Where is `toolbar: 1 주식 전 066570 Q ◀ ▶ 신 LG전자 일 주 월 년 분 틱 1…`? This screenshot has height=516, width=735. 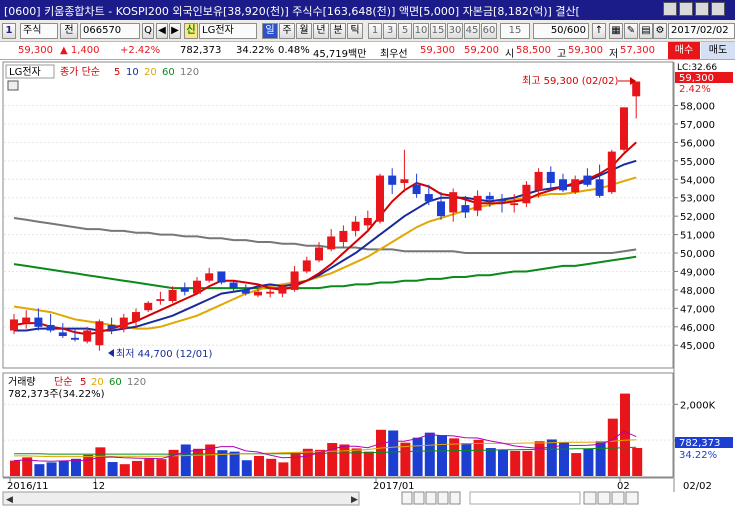
toolbar: 1 주식 전 066570 Q ◀ ▶ 신 LG전자 일 주 월 년 분 틱 1… is located at coordinates (367, 31).